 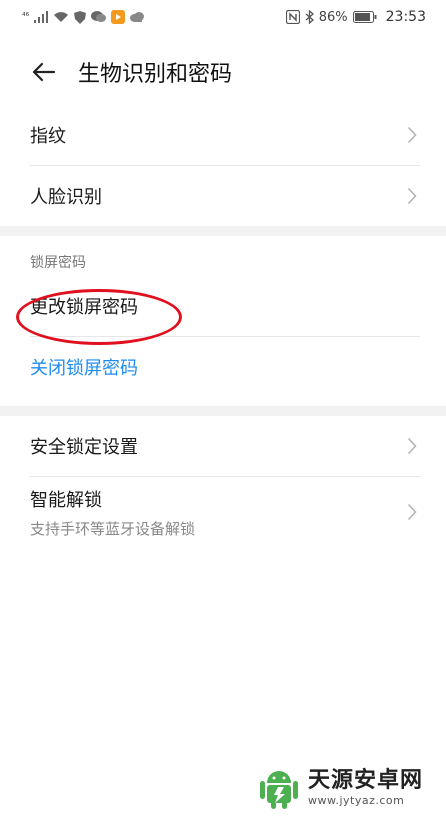 I want to click on status-bar: ⁴⁶ 86% 23:53, so click(x=223, y=17).